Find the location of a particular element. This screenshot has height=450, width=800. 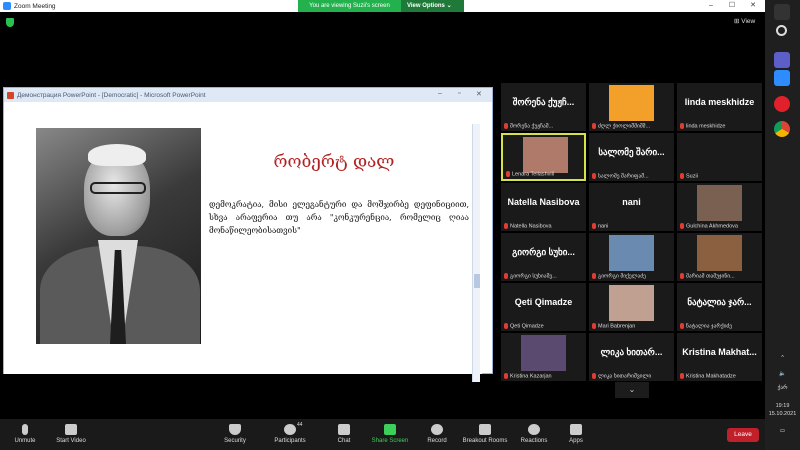

clock-time: 19:19 is located at coordinates (782, 406).